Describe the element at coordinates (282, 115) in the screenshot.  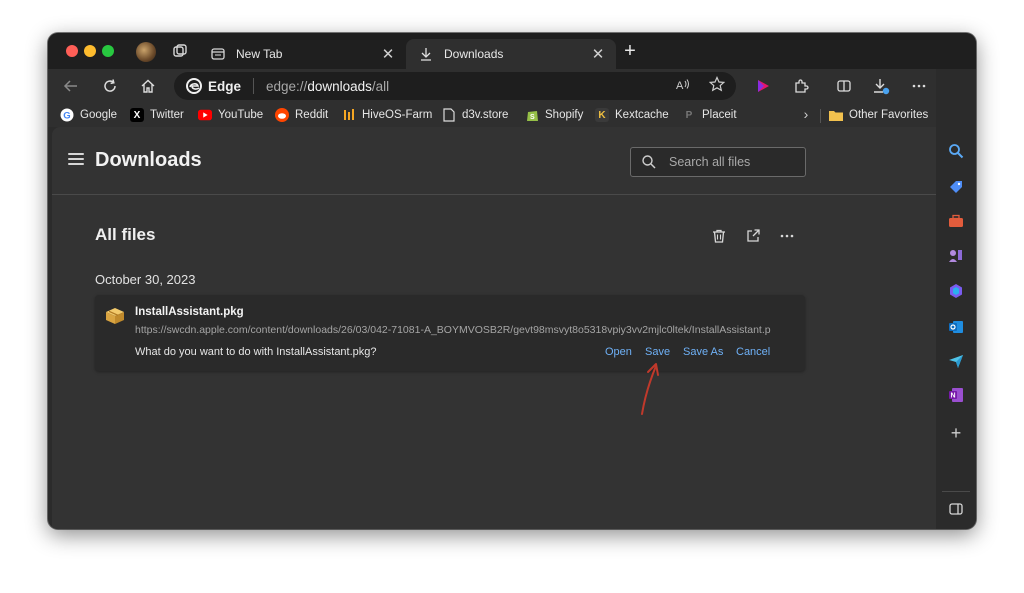
I see `reddit-icon` at that location.